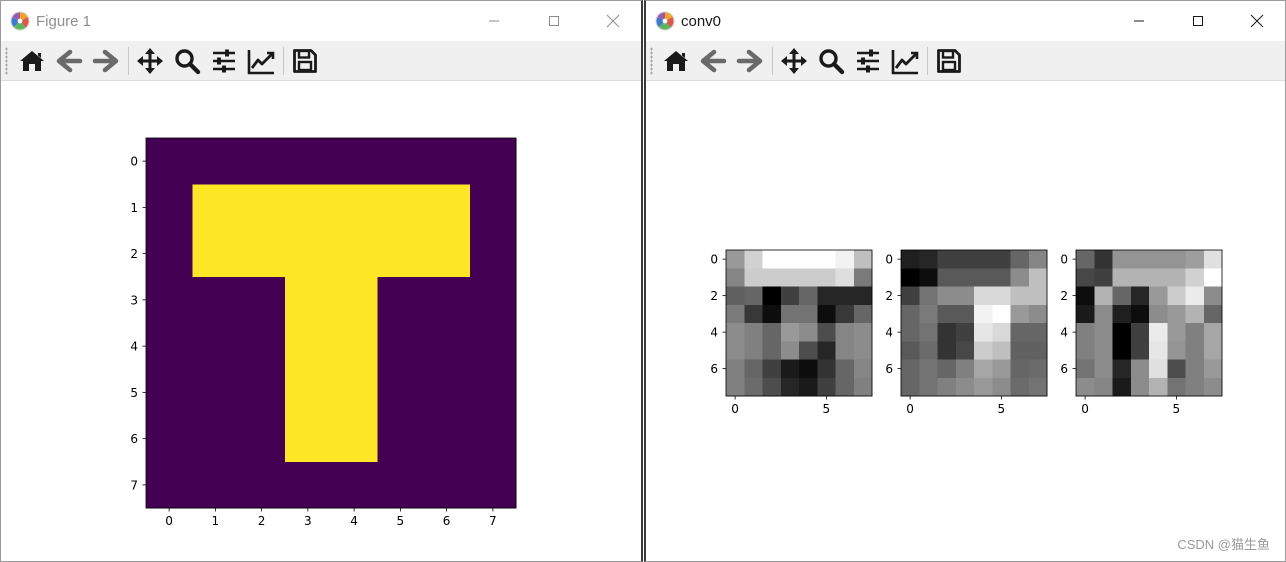 This screenshot has height=562, width=1286. Describe the element at coordinates (1064, 296) in the screenshot. I see `y-tick-label: 2` at that location.